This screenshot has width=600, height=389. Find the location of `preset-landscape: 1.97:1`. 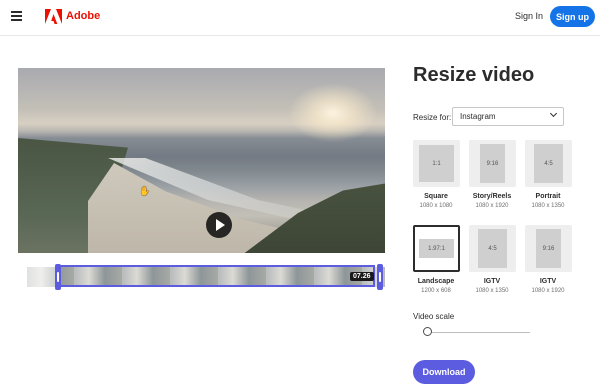

preset-landscape: 1.97:1 is located at coordinates (436, 248).